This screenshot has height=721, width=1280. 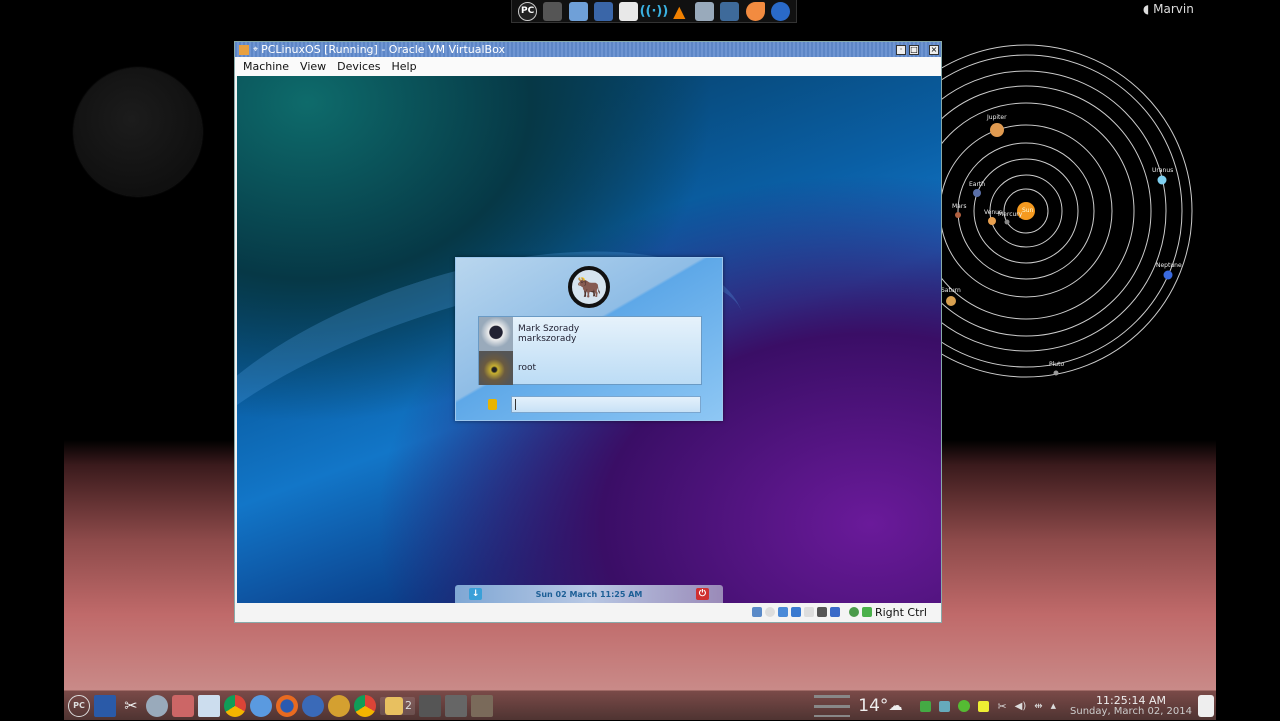 What do you see at coordinates (365, 705) in the screenshot?
I see `chrome-window-icon` at bounding box center [365, 705].